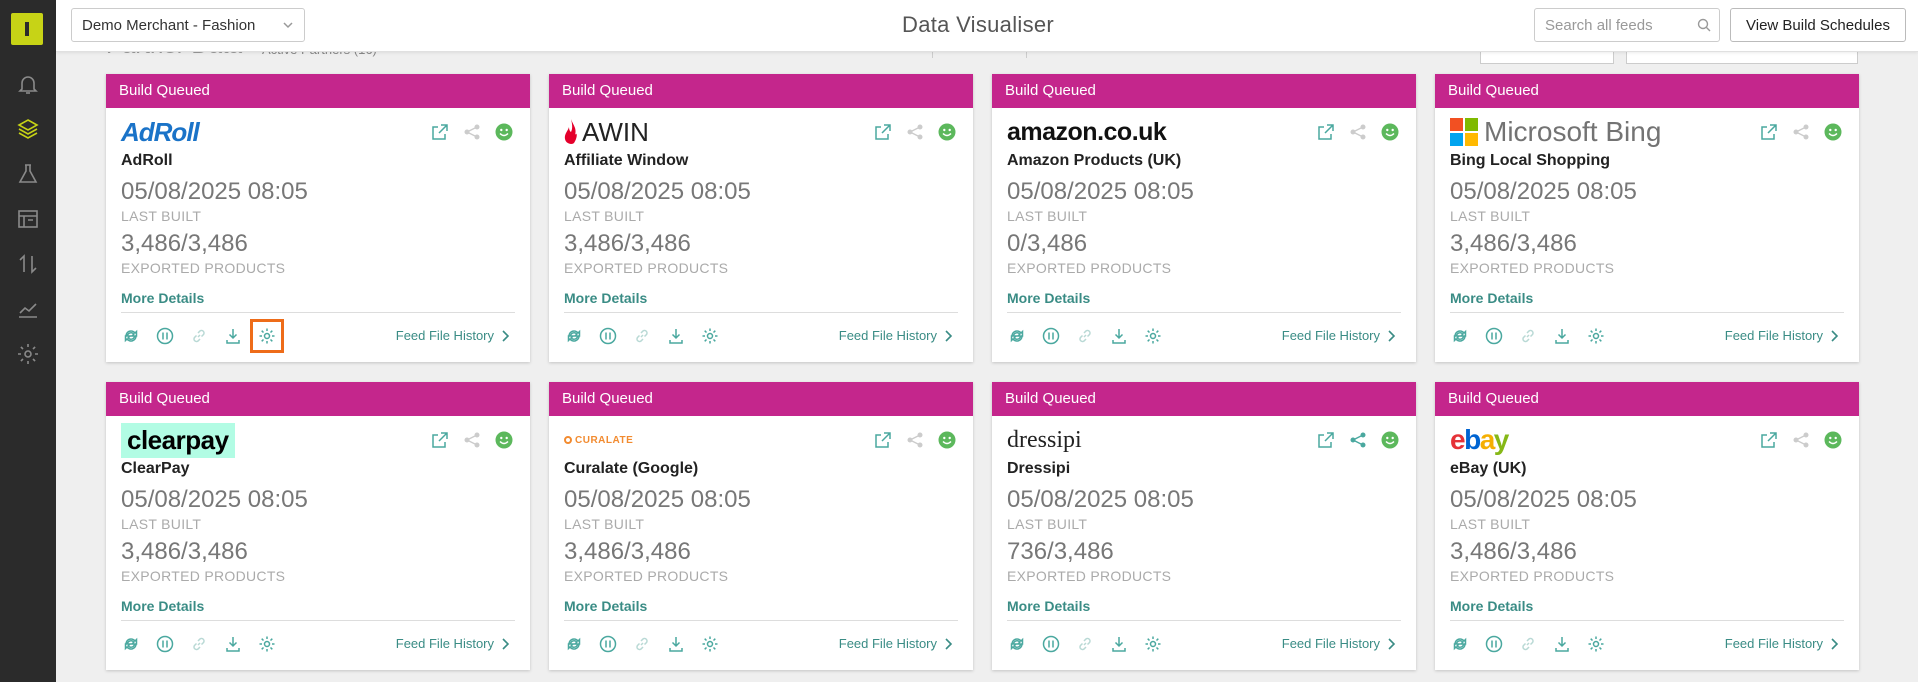  Describe the element at coordinates (28, 309) in the screenshot. I see `chart-icon` at that location.